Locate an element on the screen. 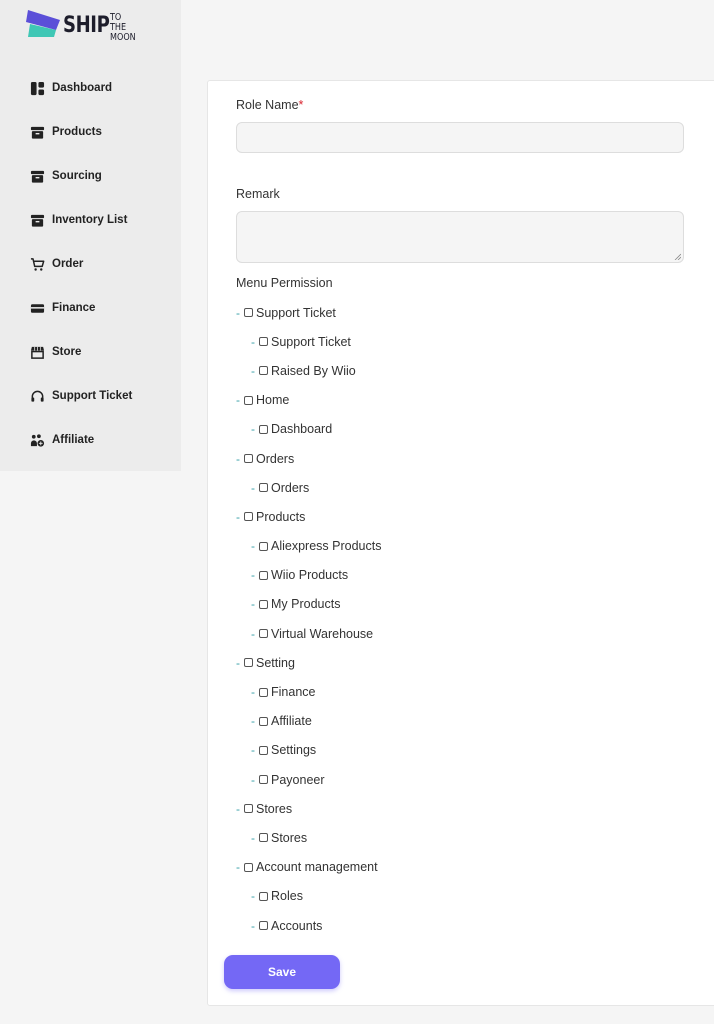 The height and width of the screenshot is (1024, 714). sidebar-item-products: Products is located at coordinates (90, 132).